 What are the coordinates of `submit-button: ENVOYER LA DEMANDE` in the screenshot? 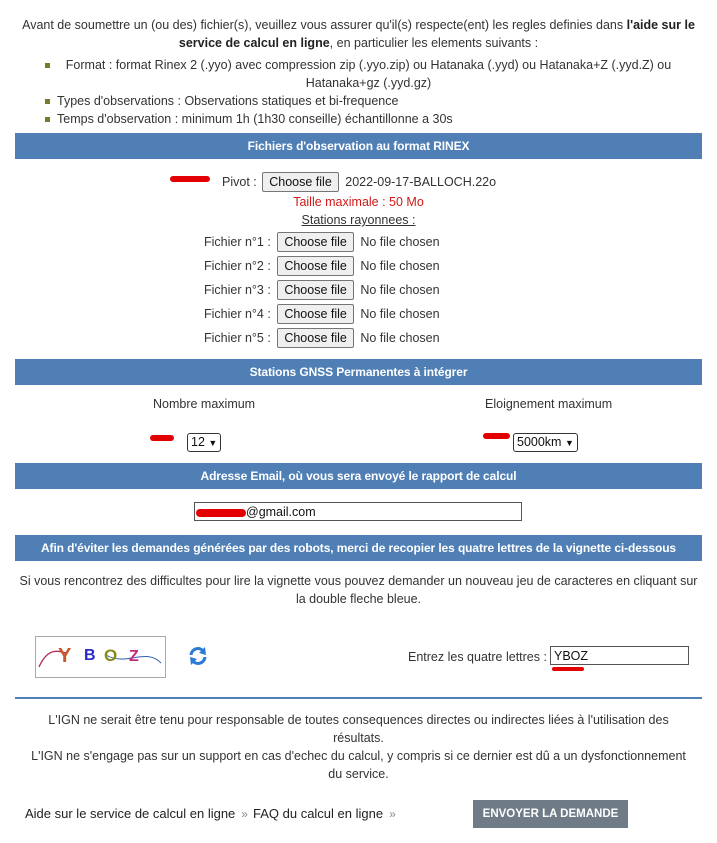 It's located at (550, 814).